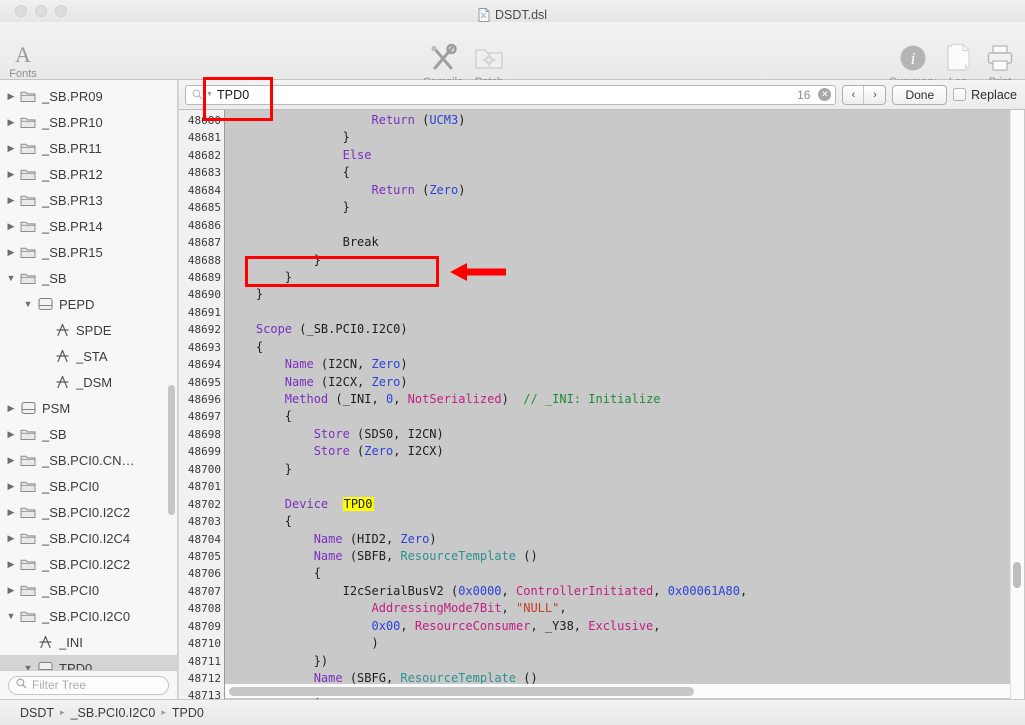 This screenshot has width=1025, height=725. What do you see at coordinates (171, 450) in the screenshot?
I see `sidebar-scrollbar-thumb` at bounding box center [171, 450].